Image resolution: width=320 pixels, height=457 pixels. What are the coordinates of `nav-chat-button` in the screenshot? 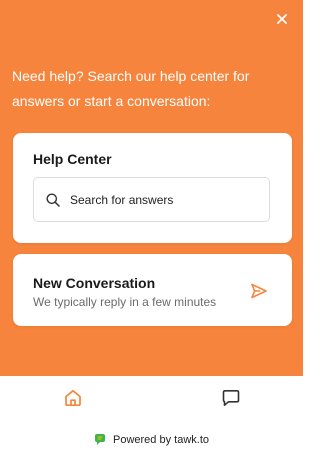 It's located at (231, 398).